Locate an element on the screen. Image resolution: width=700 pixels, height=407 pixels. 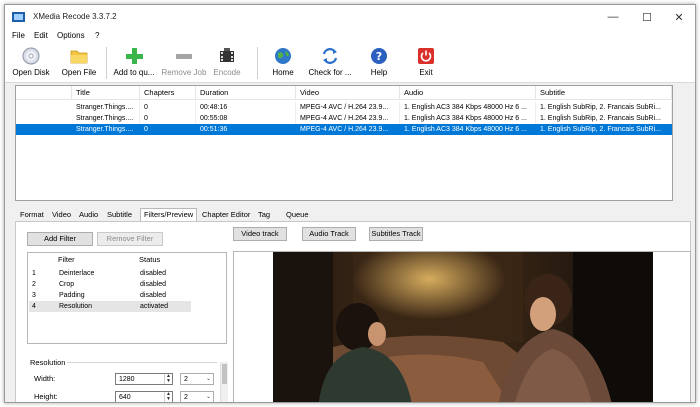
tab-audio: Audio is located at coordinates (88, 215).